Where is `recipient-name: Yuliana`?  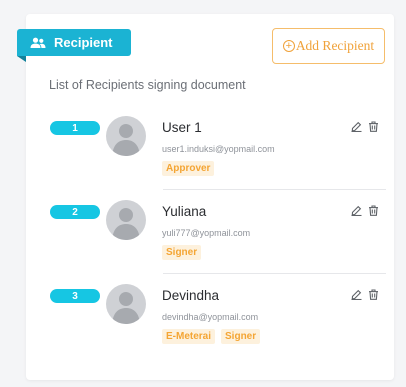
recipient-name: Yuliana is located at coordinates (184, 211).